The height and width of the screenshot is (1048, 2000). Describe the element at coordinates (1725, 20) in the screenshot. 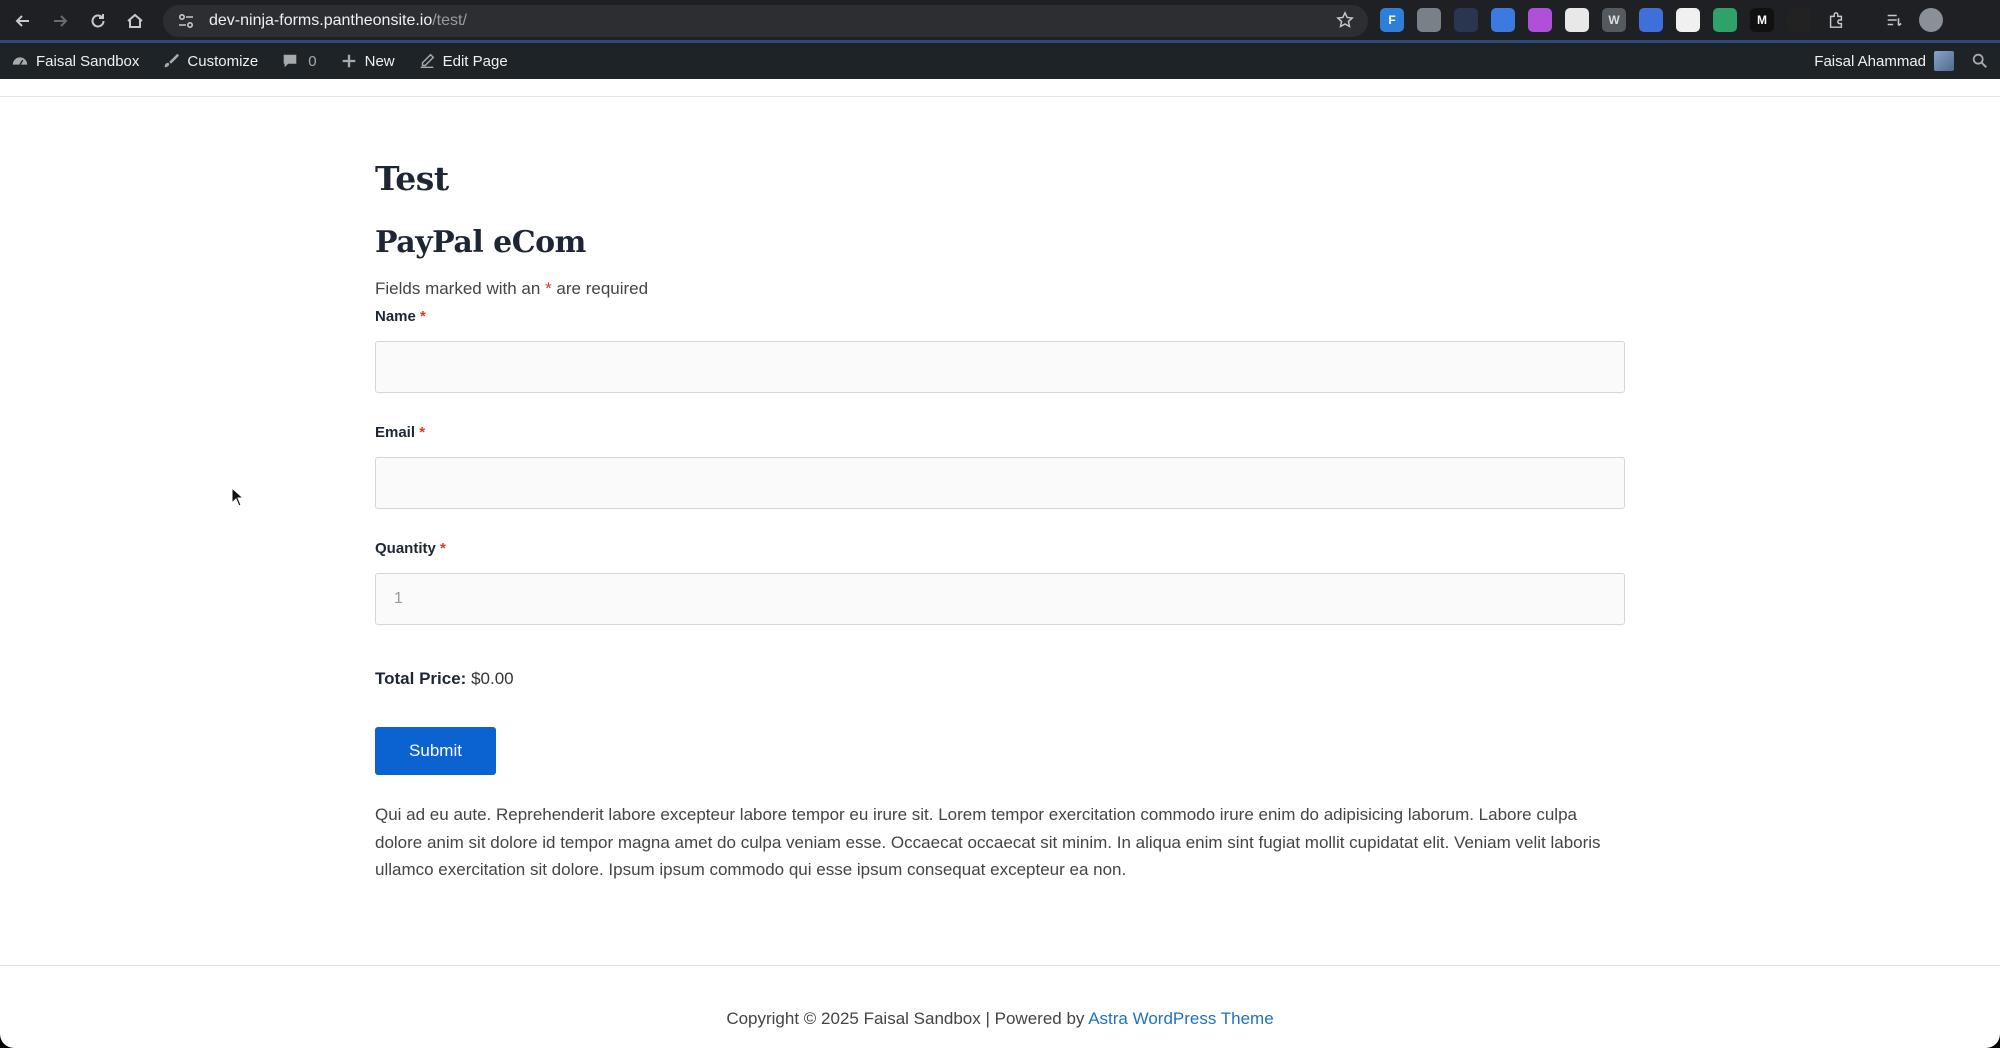

I see `screen-ext-icon` at that location.